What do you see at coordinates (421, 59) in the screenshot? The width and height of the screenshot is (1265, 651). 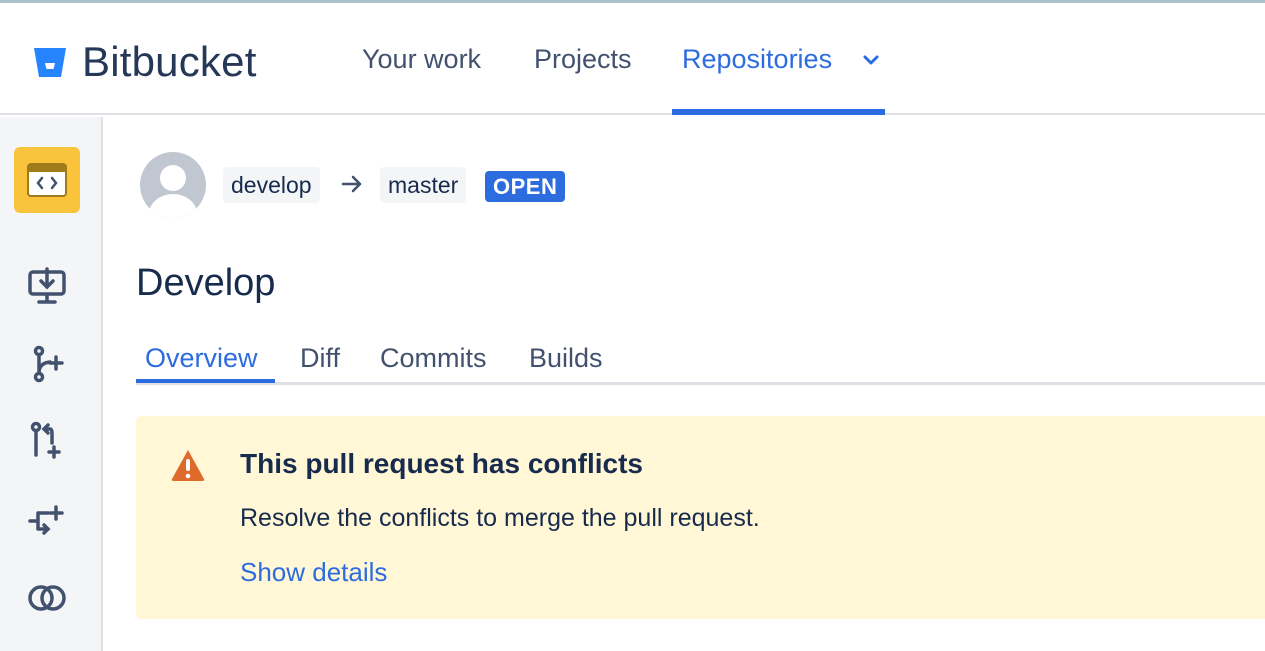 I see `nav-your-work: Your work` at bounding box center [421, 59].